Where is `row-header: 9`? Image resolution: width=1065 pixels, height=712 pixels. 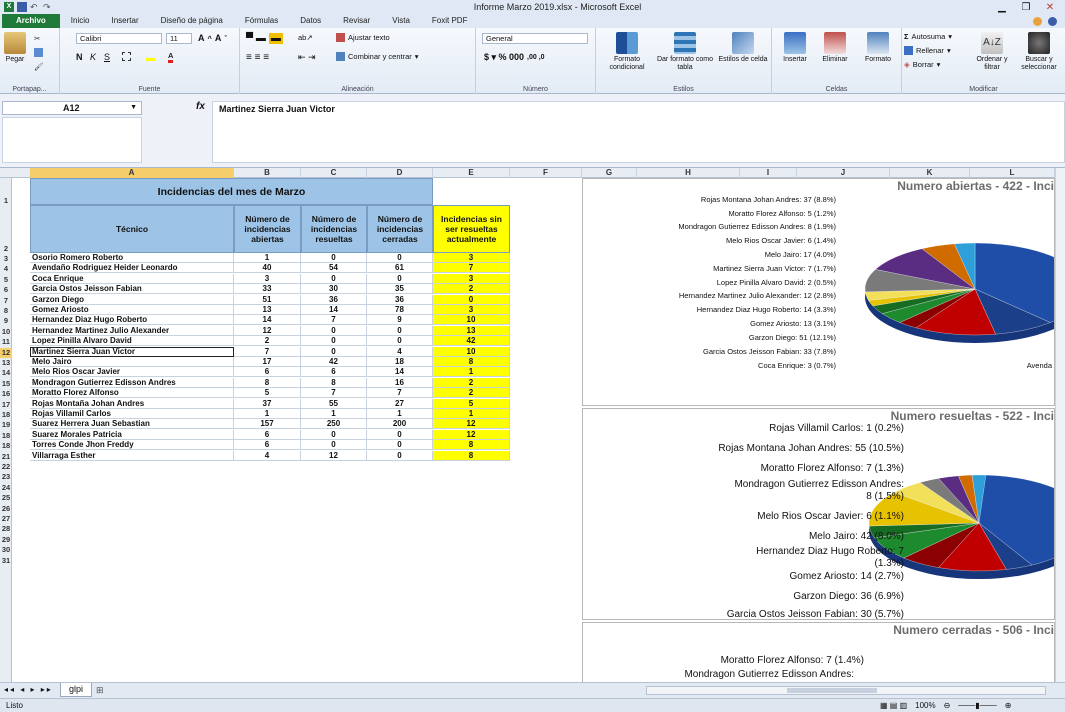 row-header: 9 is located at coordinates (6, 321).